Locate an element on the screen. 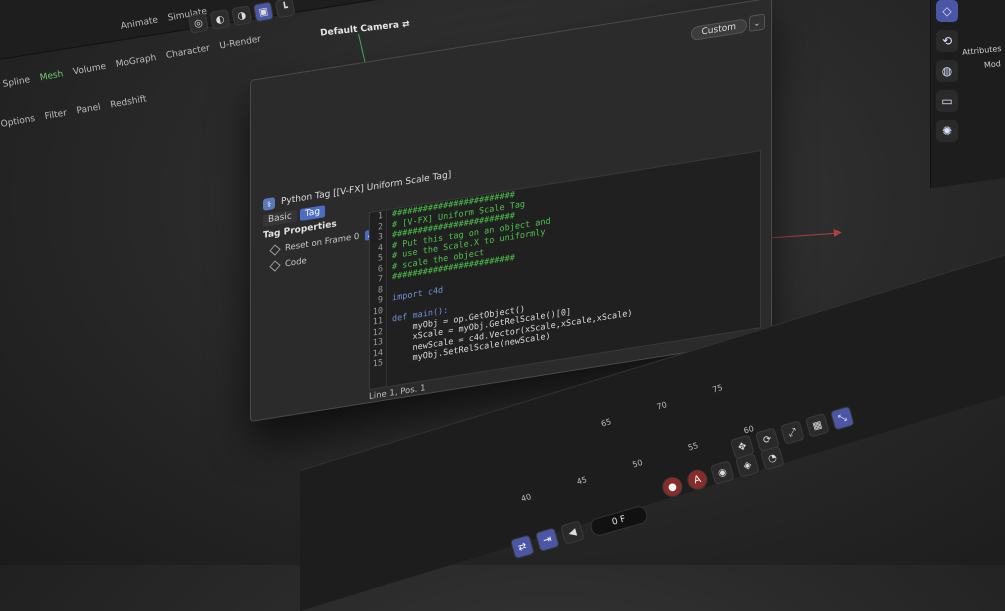  tool-icon-3: ◑ is located at coordinates (242, 16).